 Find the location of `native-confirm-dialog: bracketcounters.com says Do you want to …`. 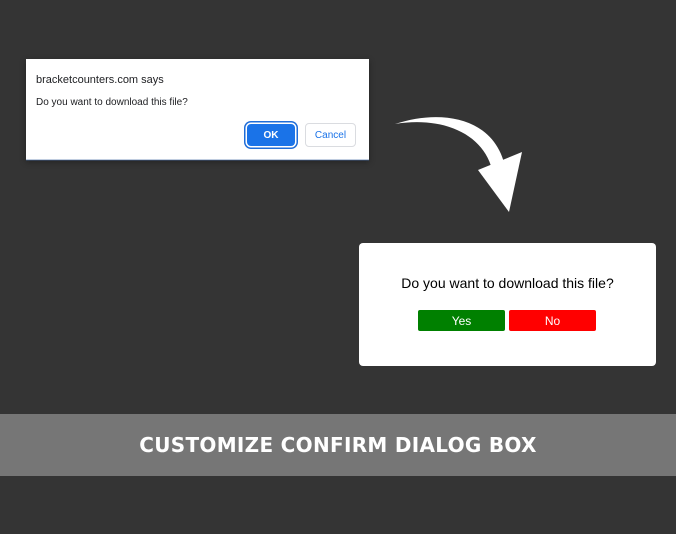

native-confirm-dialog: bracketcounters.com says Do you want to … is located at coordinates (197, 110).